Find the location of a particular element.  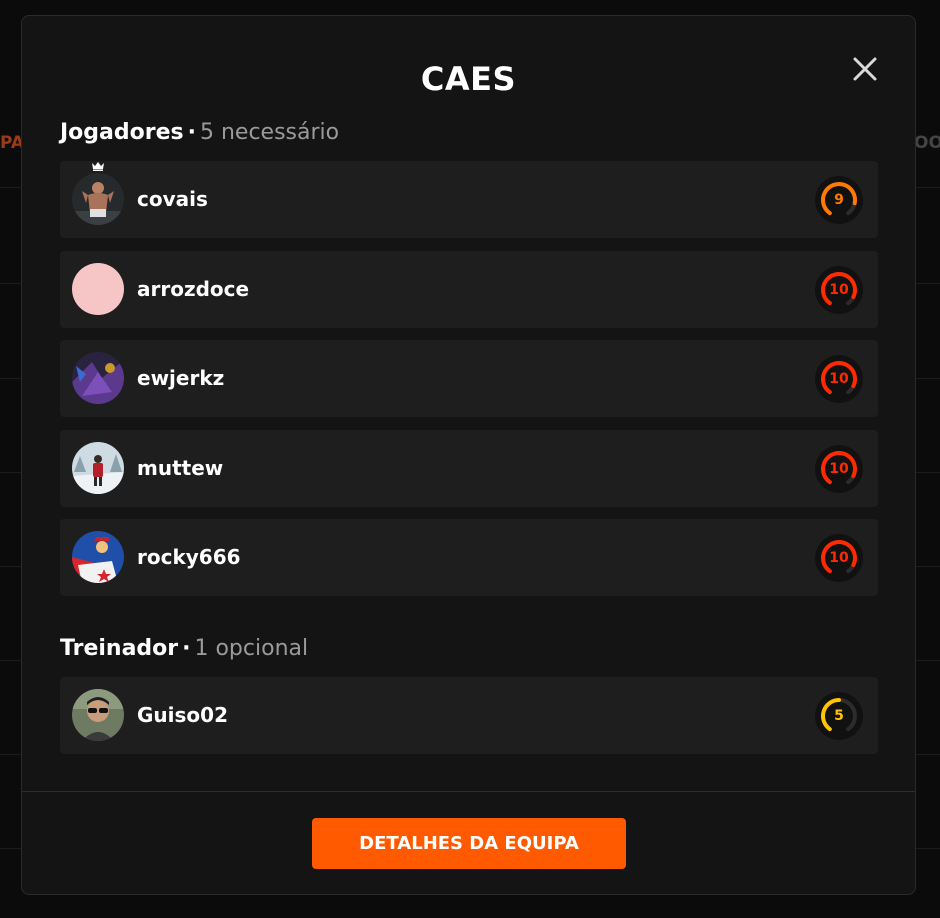

skill-level-number: 5 is located at coordinates (839, 716).